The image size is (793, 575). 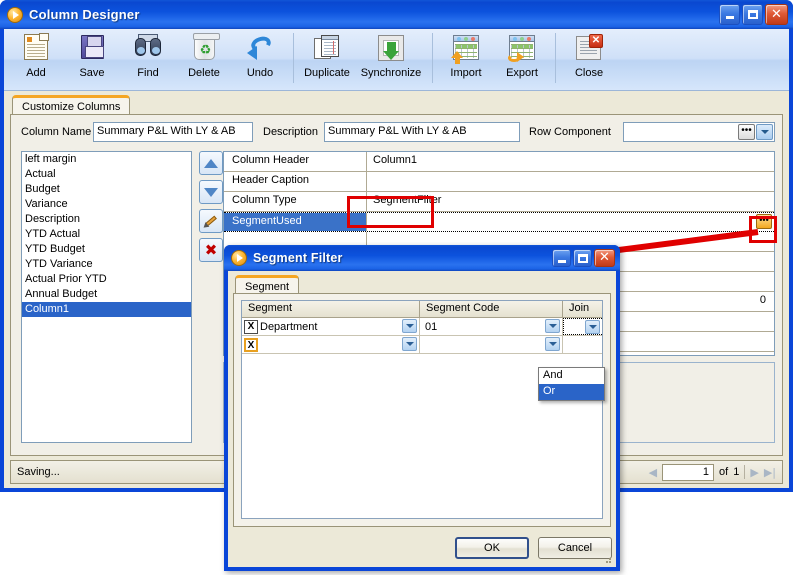 I want to click on property-name: Column Type, so click(x=295, y=201).